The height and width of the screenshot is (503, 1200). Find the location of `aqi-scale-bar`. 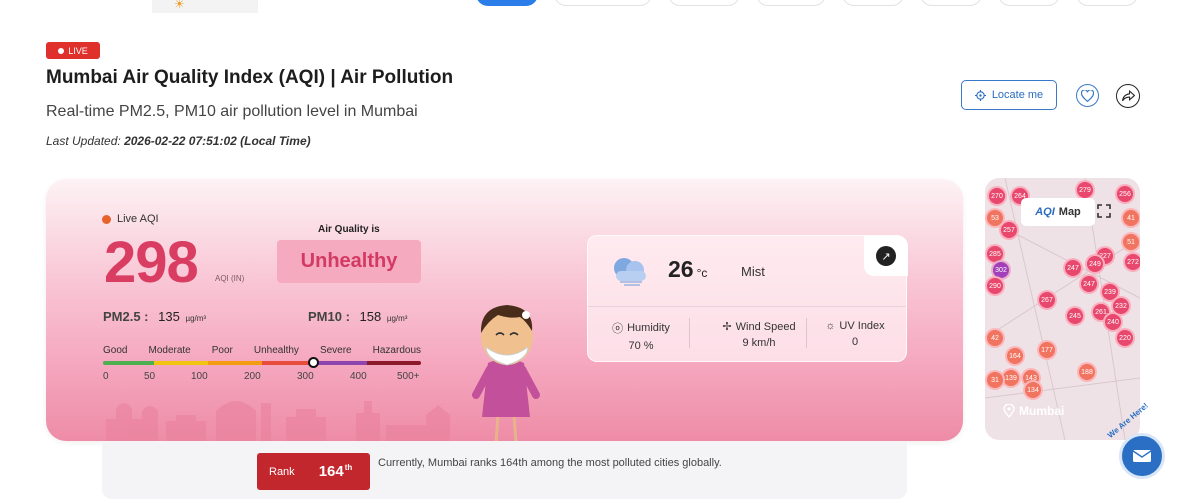

aqi-scale-bar is located at coordinates (262, 363).